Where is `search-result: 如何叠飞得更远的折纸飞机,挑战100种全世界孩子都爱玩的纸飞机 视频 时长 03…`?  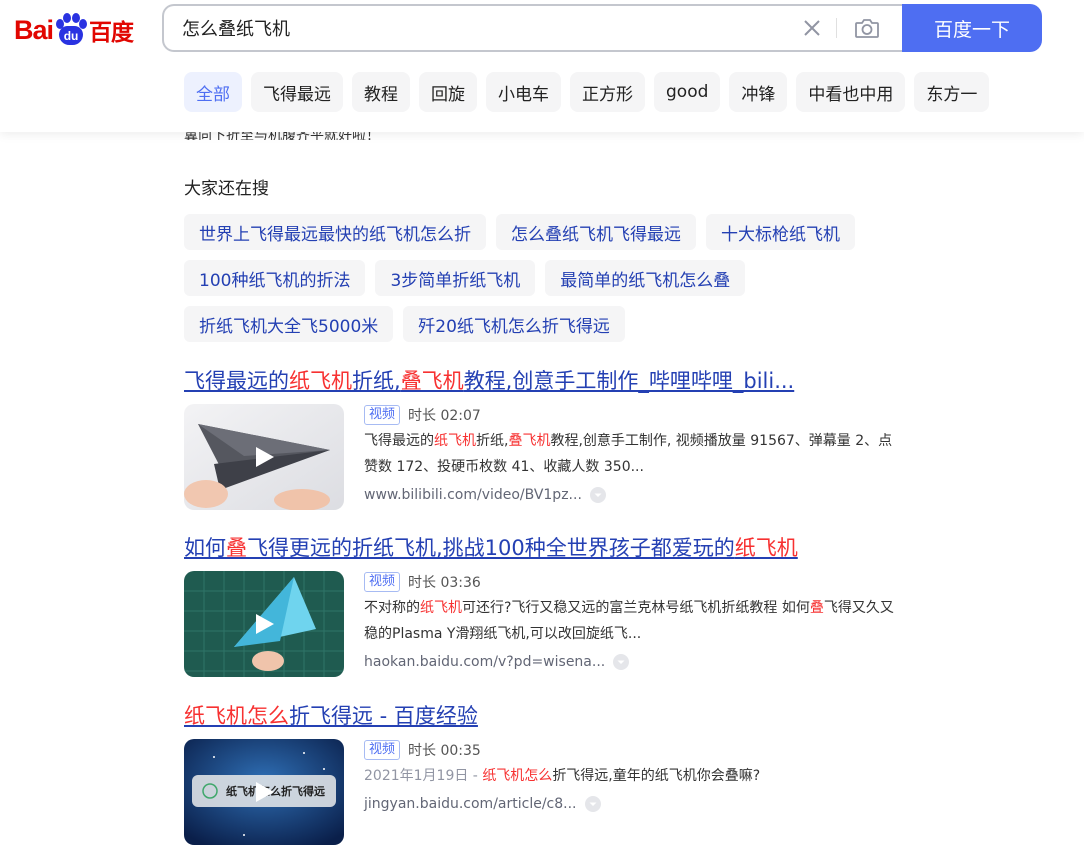 search-result: 如何叠飞得更远的折纸飞机,挑战100种全世界孩子都爱玩的纸飞机 视频 时长 03… is located at coordinates (544, 605).